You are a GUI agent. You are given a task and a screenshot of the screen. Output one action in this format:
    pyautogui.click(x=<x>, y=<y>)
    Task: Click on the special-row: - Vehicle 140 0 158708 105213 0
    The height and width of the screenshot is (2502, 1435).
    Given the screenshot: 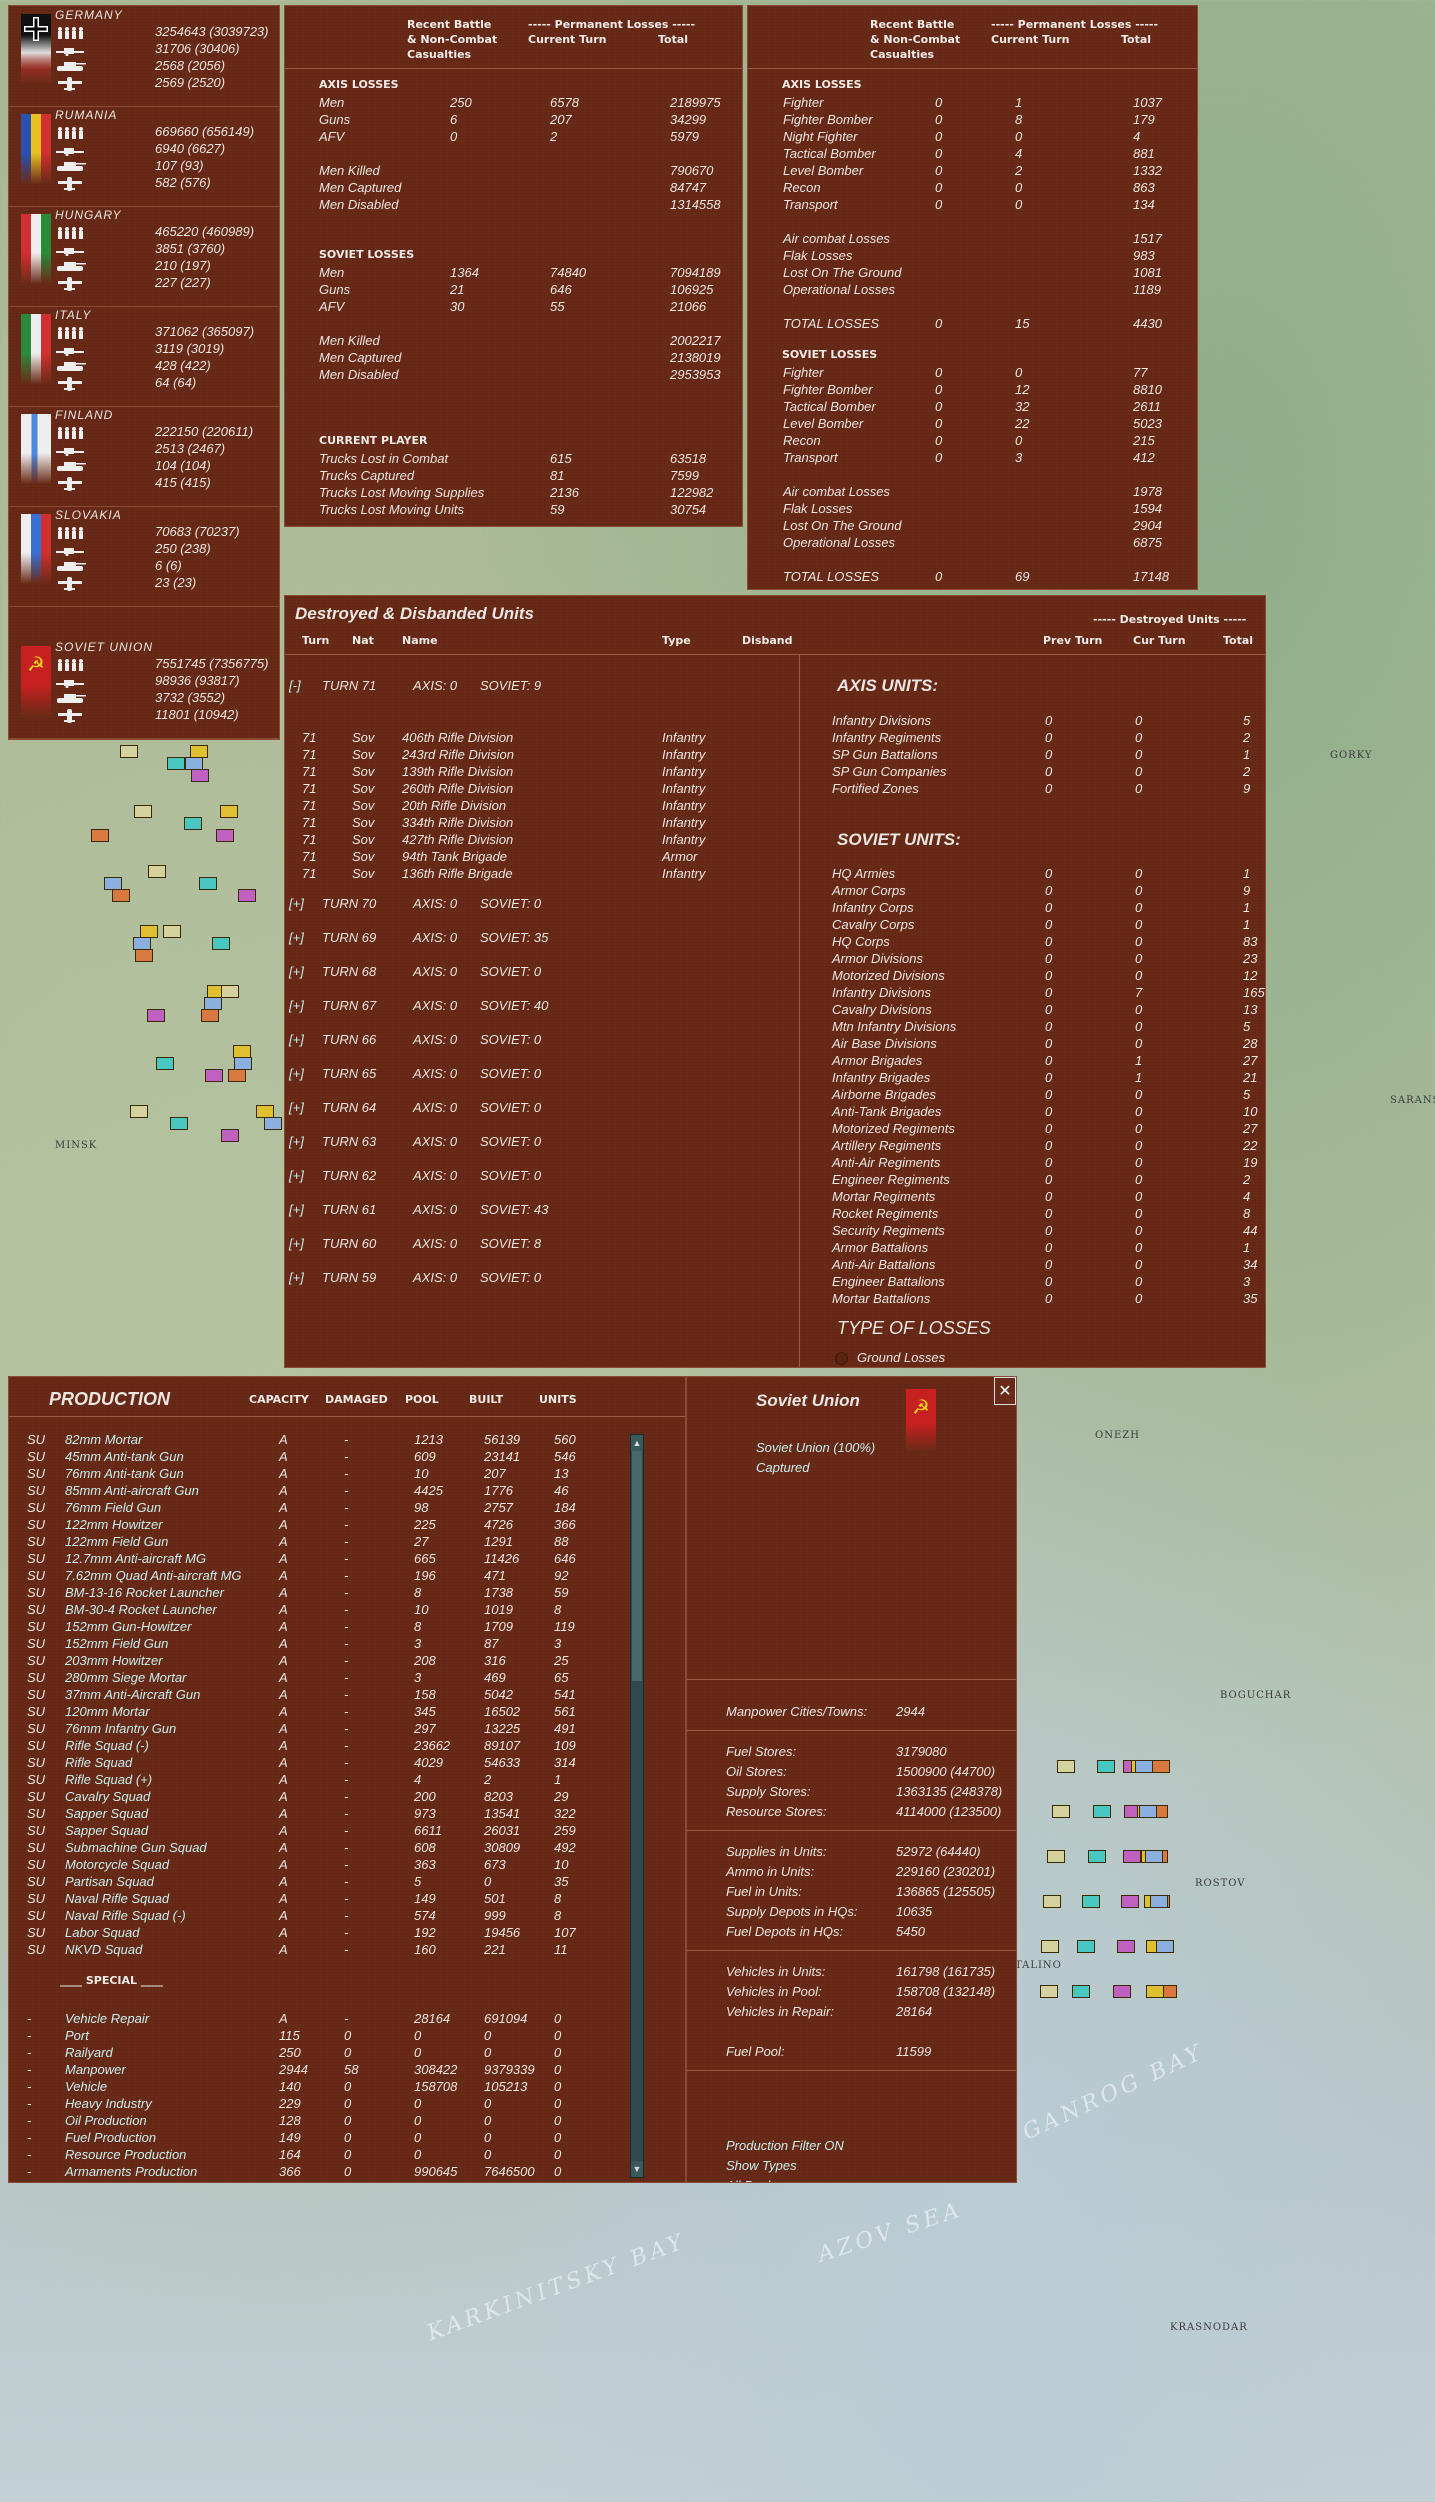 What is the action you would take?
    pyautogui.click(x=347, y=2086)
    